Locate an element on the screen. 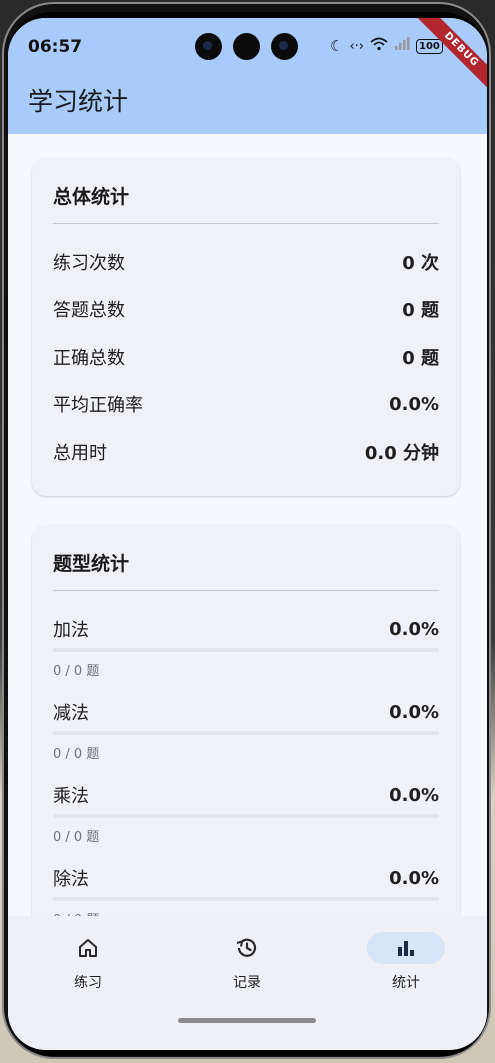  nav-label: 练习 is located at coordinates (88, 983).